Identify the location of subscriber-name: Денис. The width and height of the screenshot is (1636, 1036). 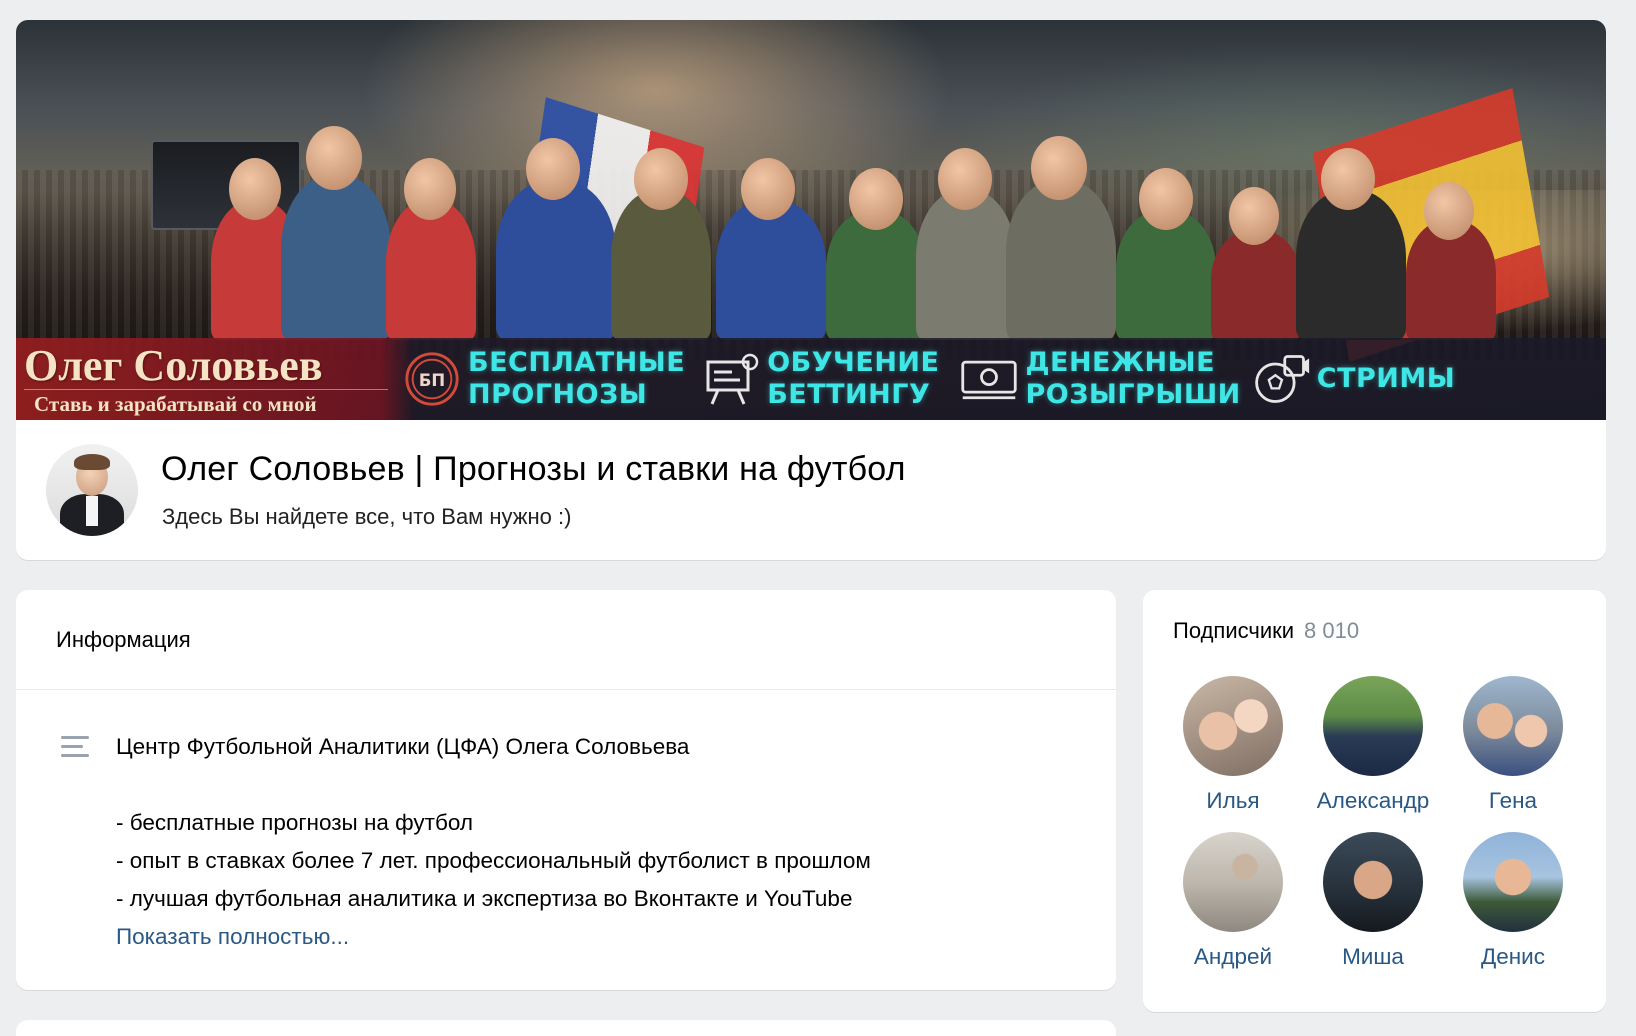
(1513, 961).